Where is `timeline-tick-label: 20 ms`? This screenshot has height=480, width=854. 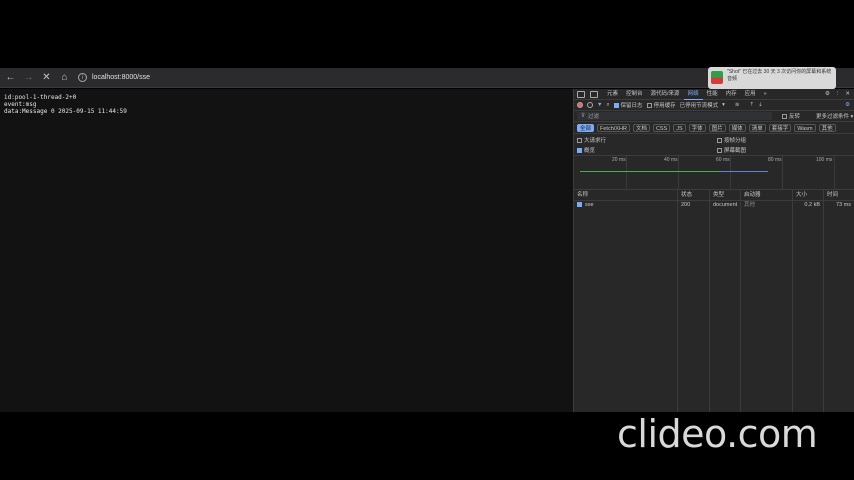 timeline-tick-label: 20 ms is located at coordinates (619, 160).